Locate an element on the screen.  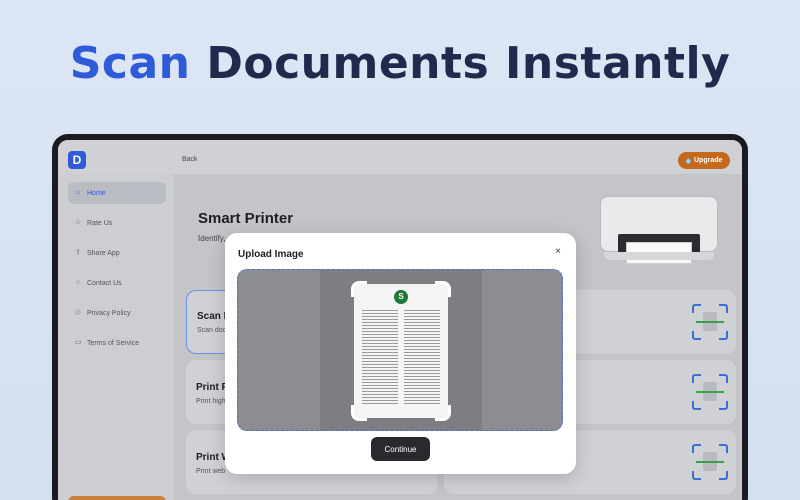
close-icon: × is located at coordinates (558, 251).